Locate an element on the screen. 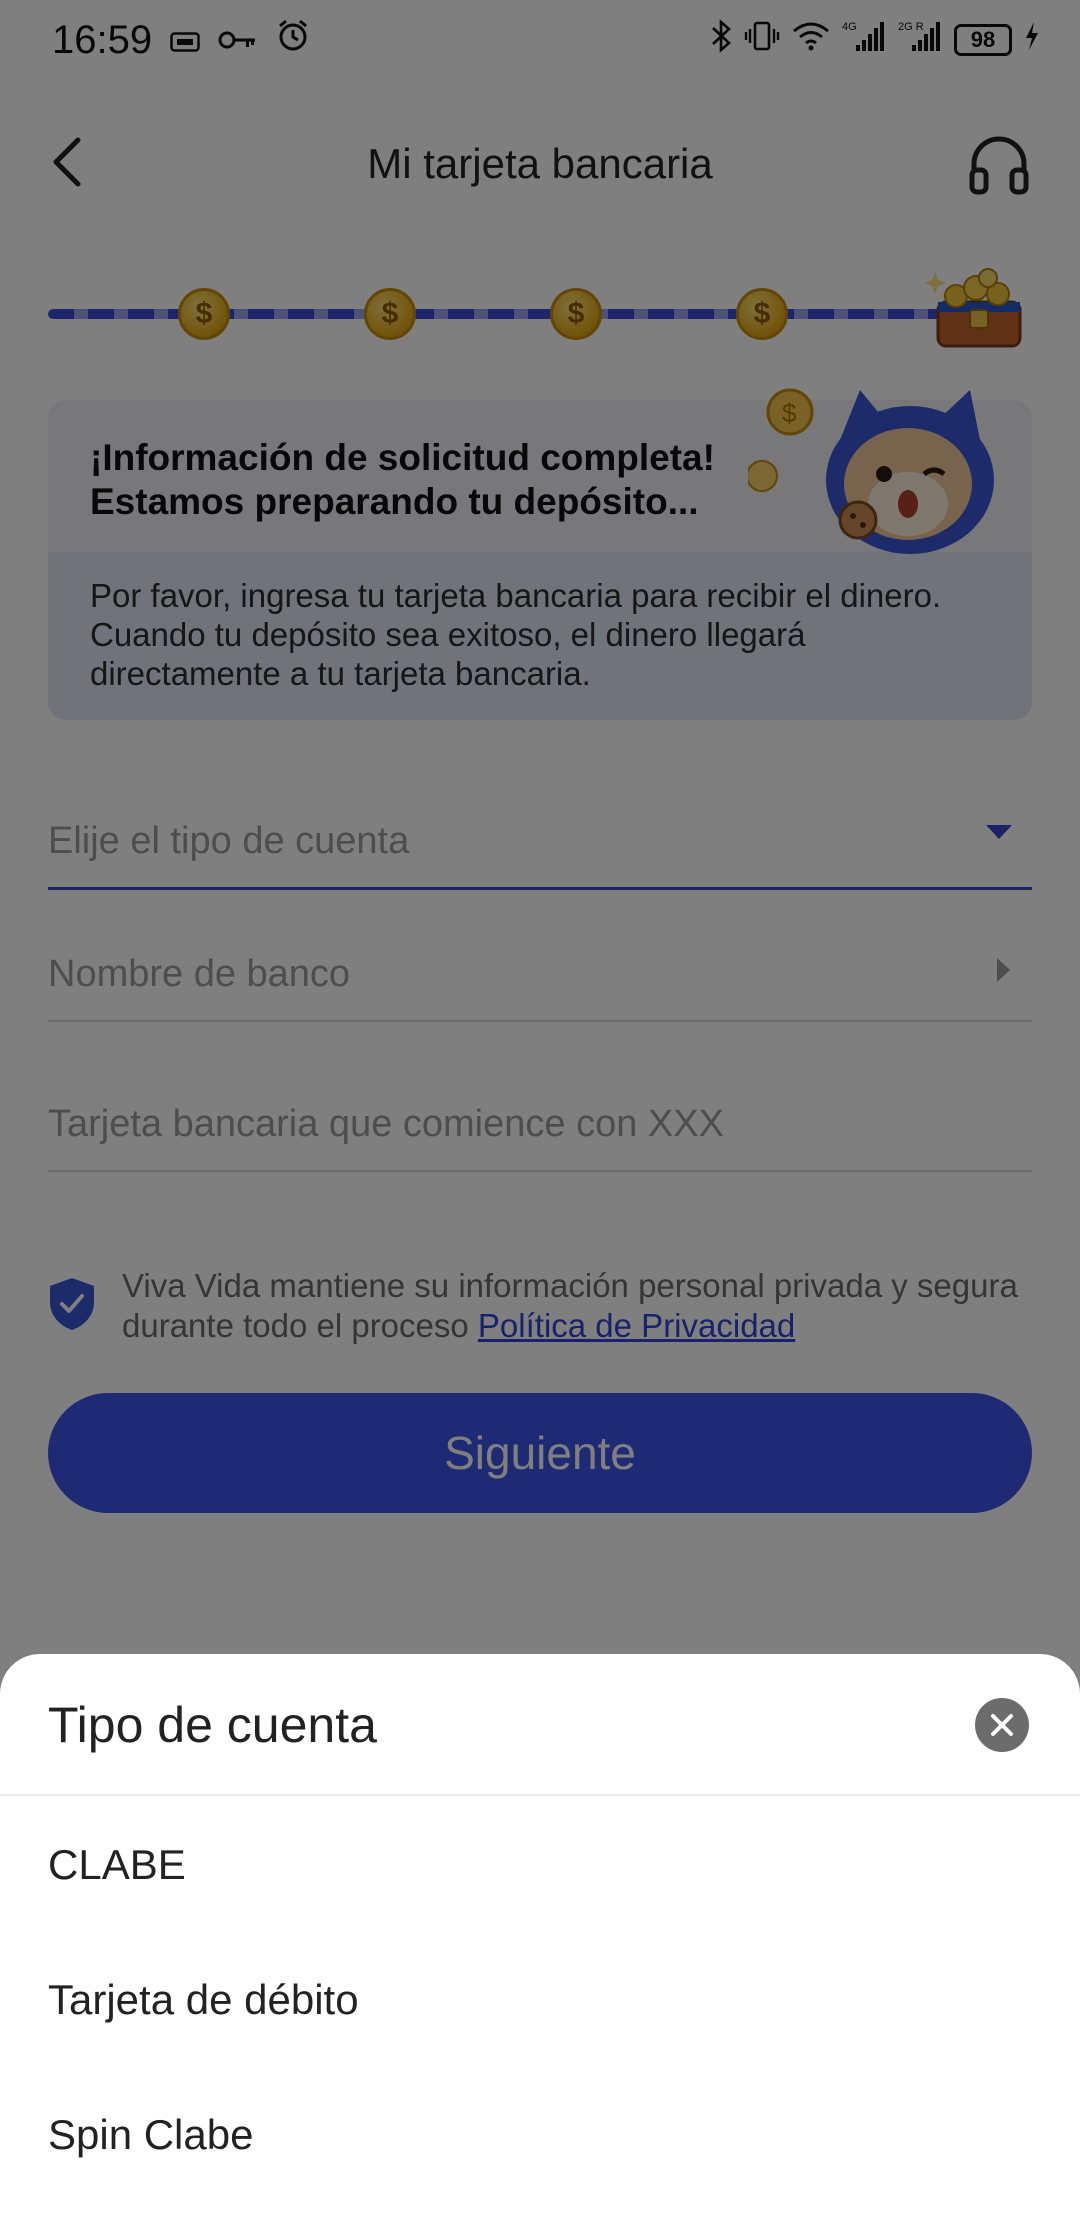  sheet-title: Tipo de cuenta is located at coordinates (212, 1725).